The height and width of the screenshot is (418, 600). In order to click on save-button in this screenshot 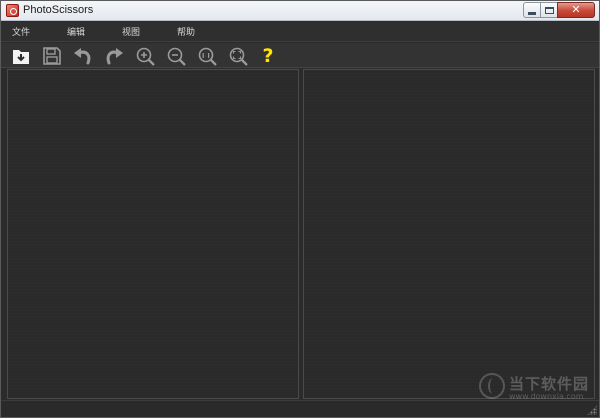, I will do `click(52, 56)`.